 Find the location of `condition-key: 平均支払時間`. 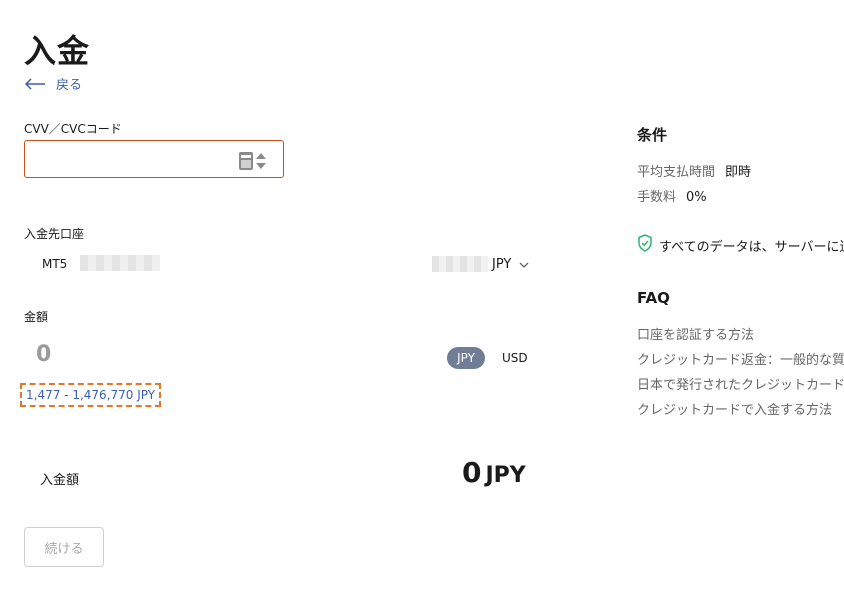

condition-key: 平均支払時間 is located at coordinates (676, 172).